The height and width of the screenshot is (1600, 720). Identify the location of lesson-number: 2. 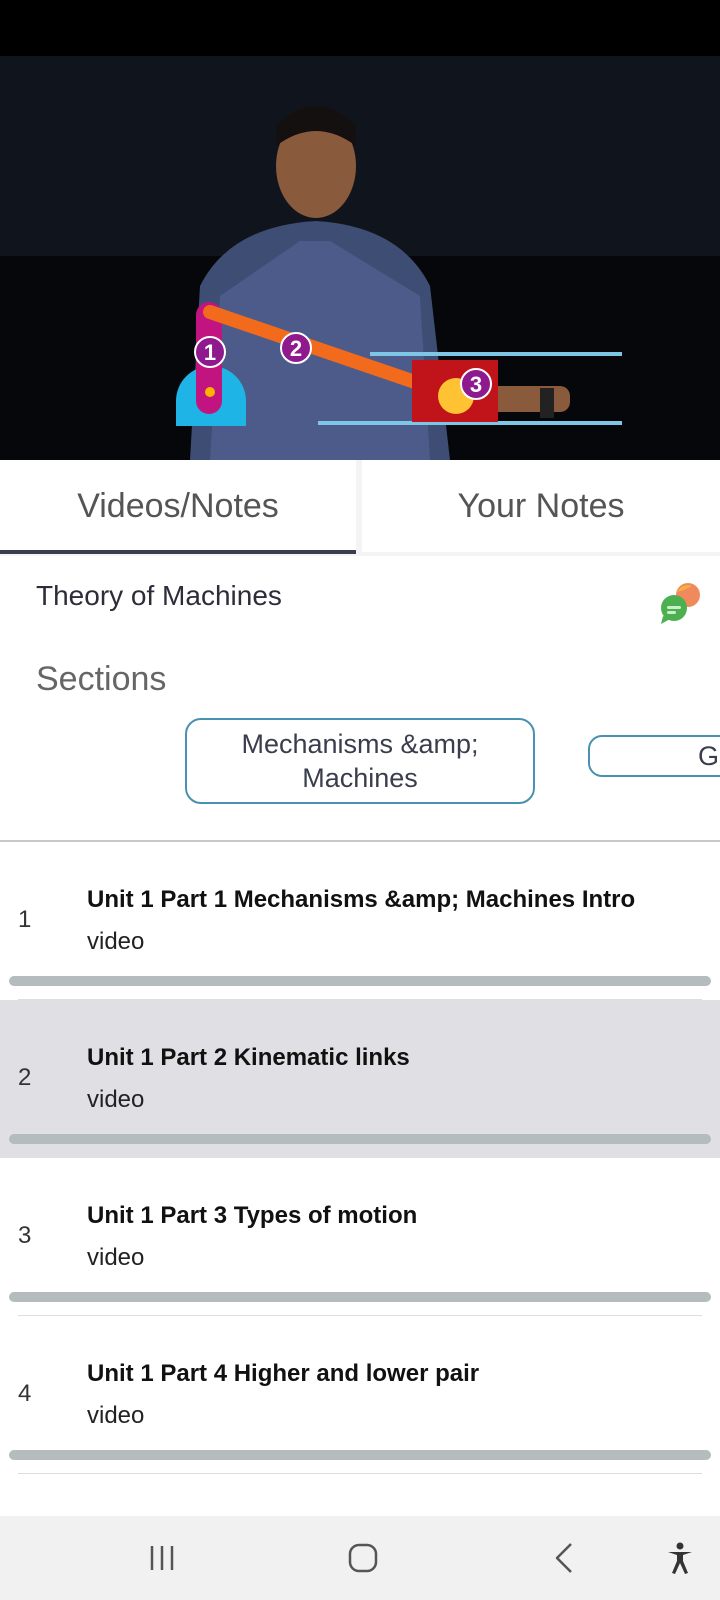
(25, 1077).